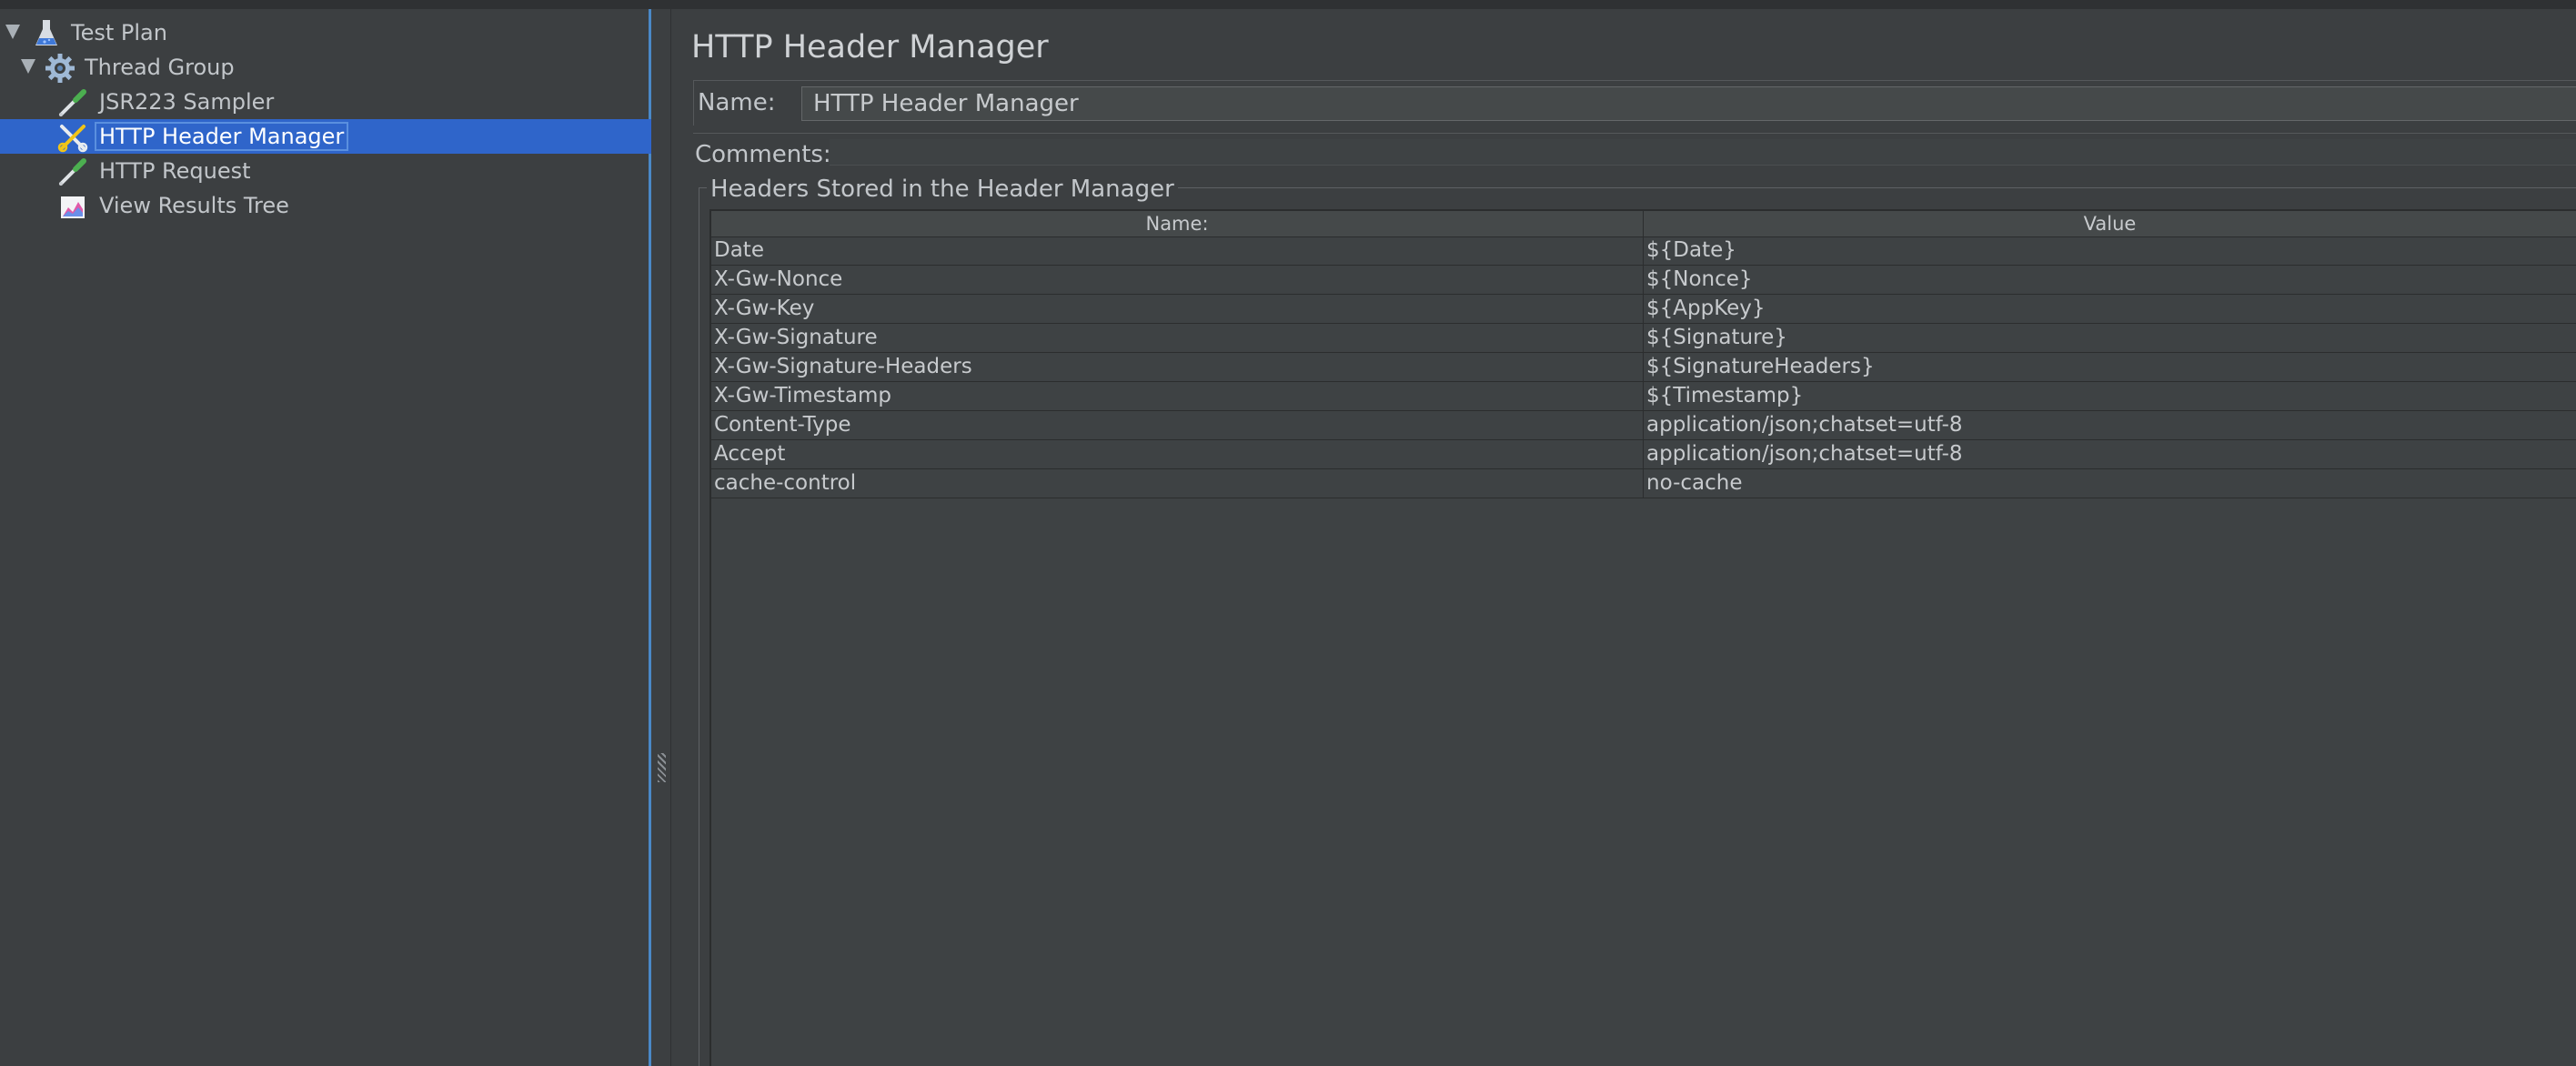 The image size is (2576, 1066). What do you see at coordinates (175, 171) in the screenshot?
I see `tree-item-label: HTTP Request` at bounding box center [175, 171].